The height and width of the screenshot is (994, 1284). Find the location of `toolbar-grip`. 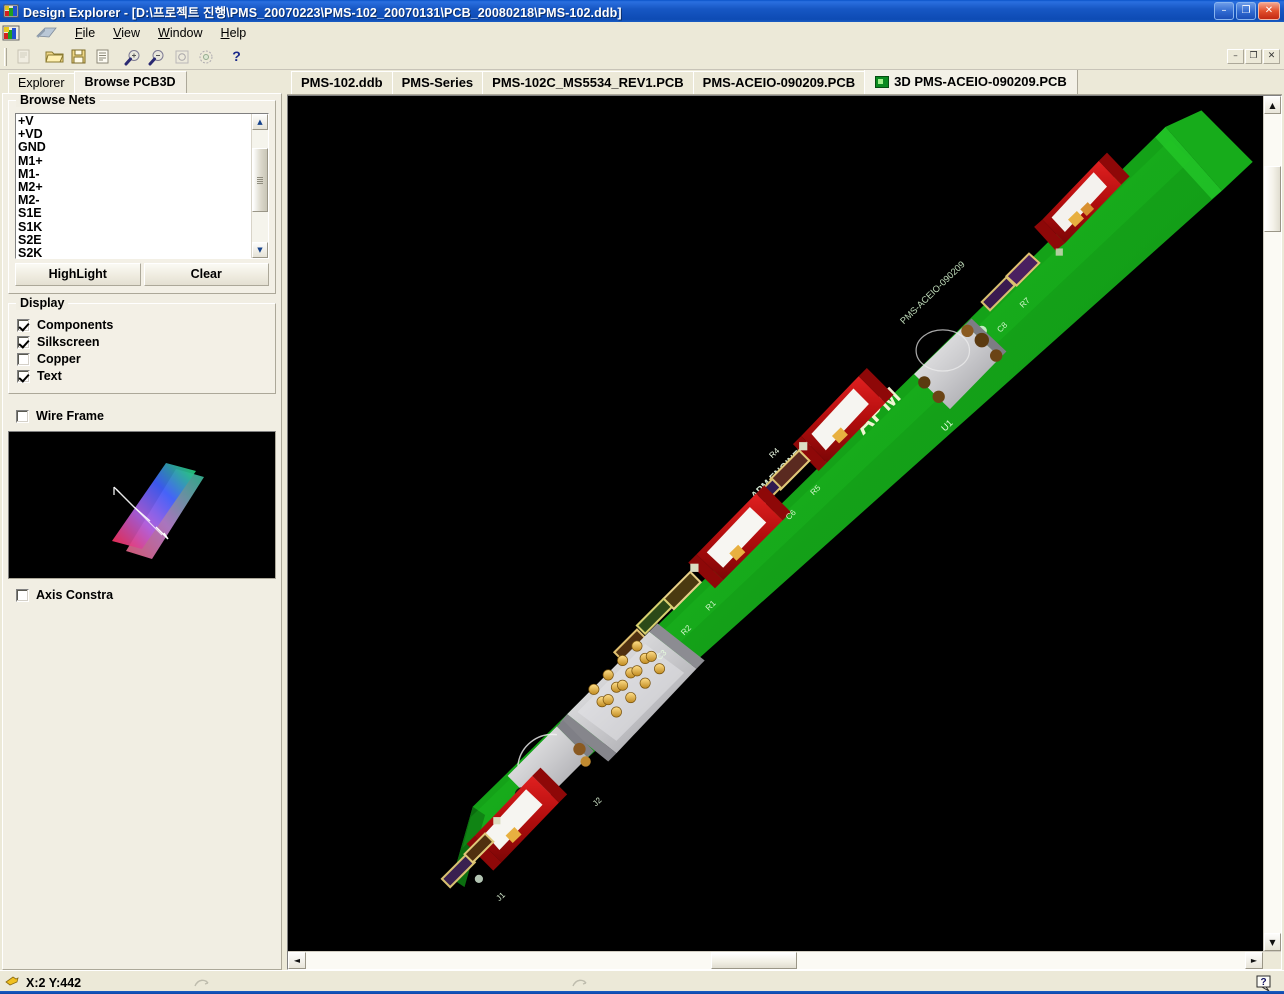

toolbar-grip is located at coordinates (5, 56).